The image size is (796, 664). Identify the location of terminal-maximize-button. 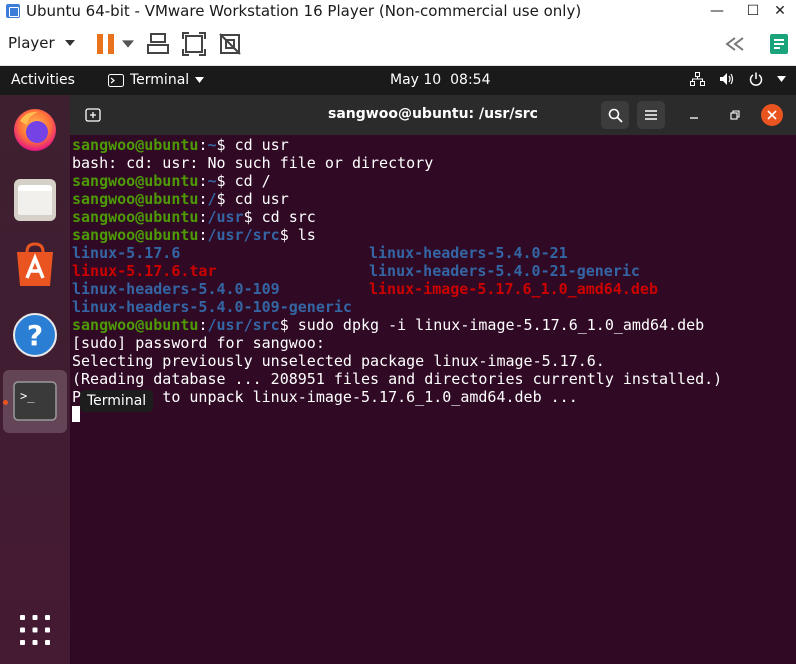
(735, 115).